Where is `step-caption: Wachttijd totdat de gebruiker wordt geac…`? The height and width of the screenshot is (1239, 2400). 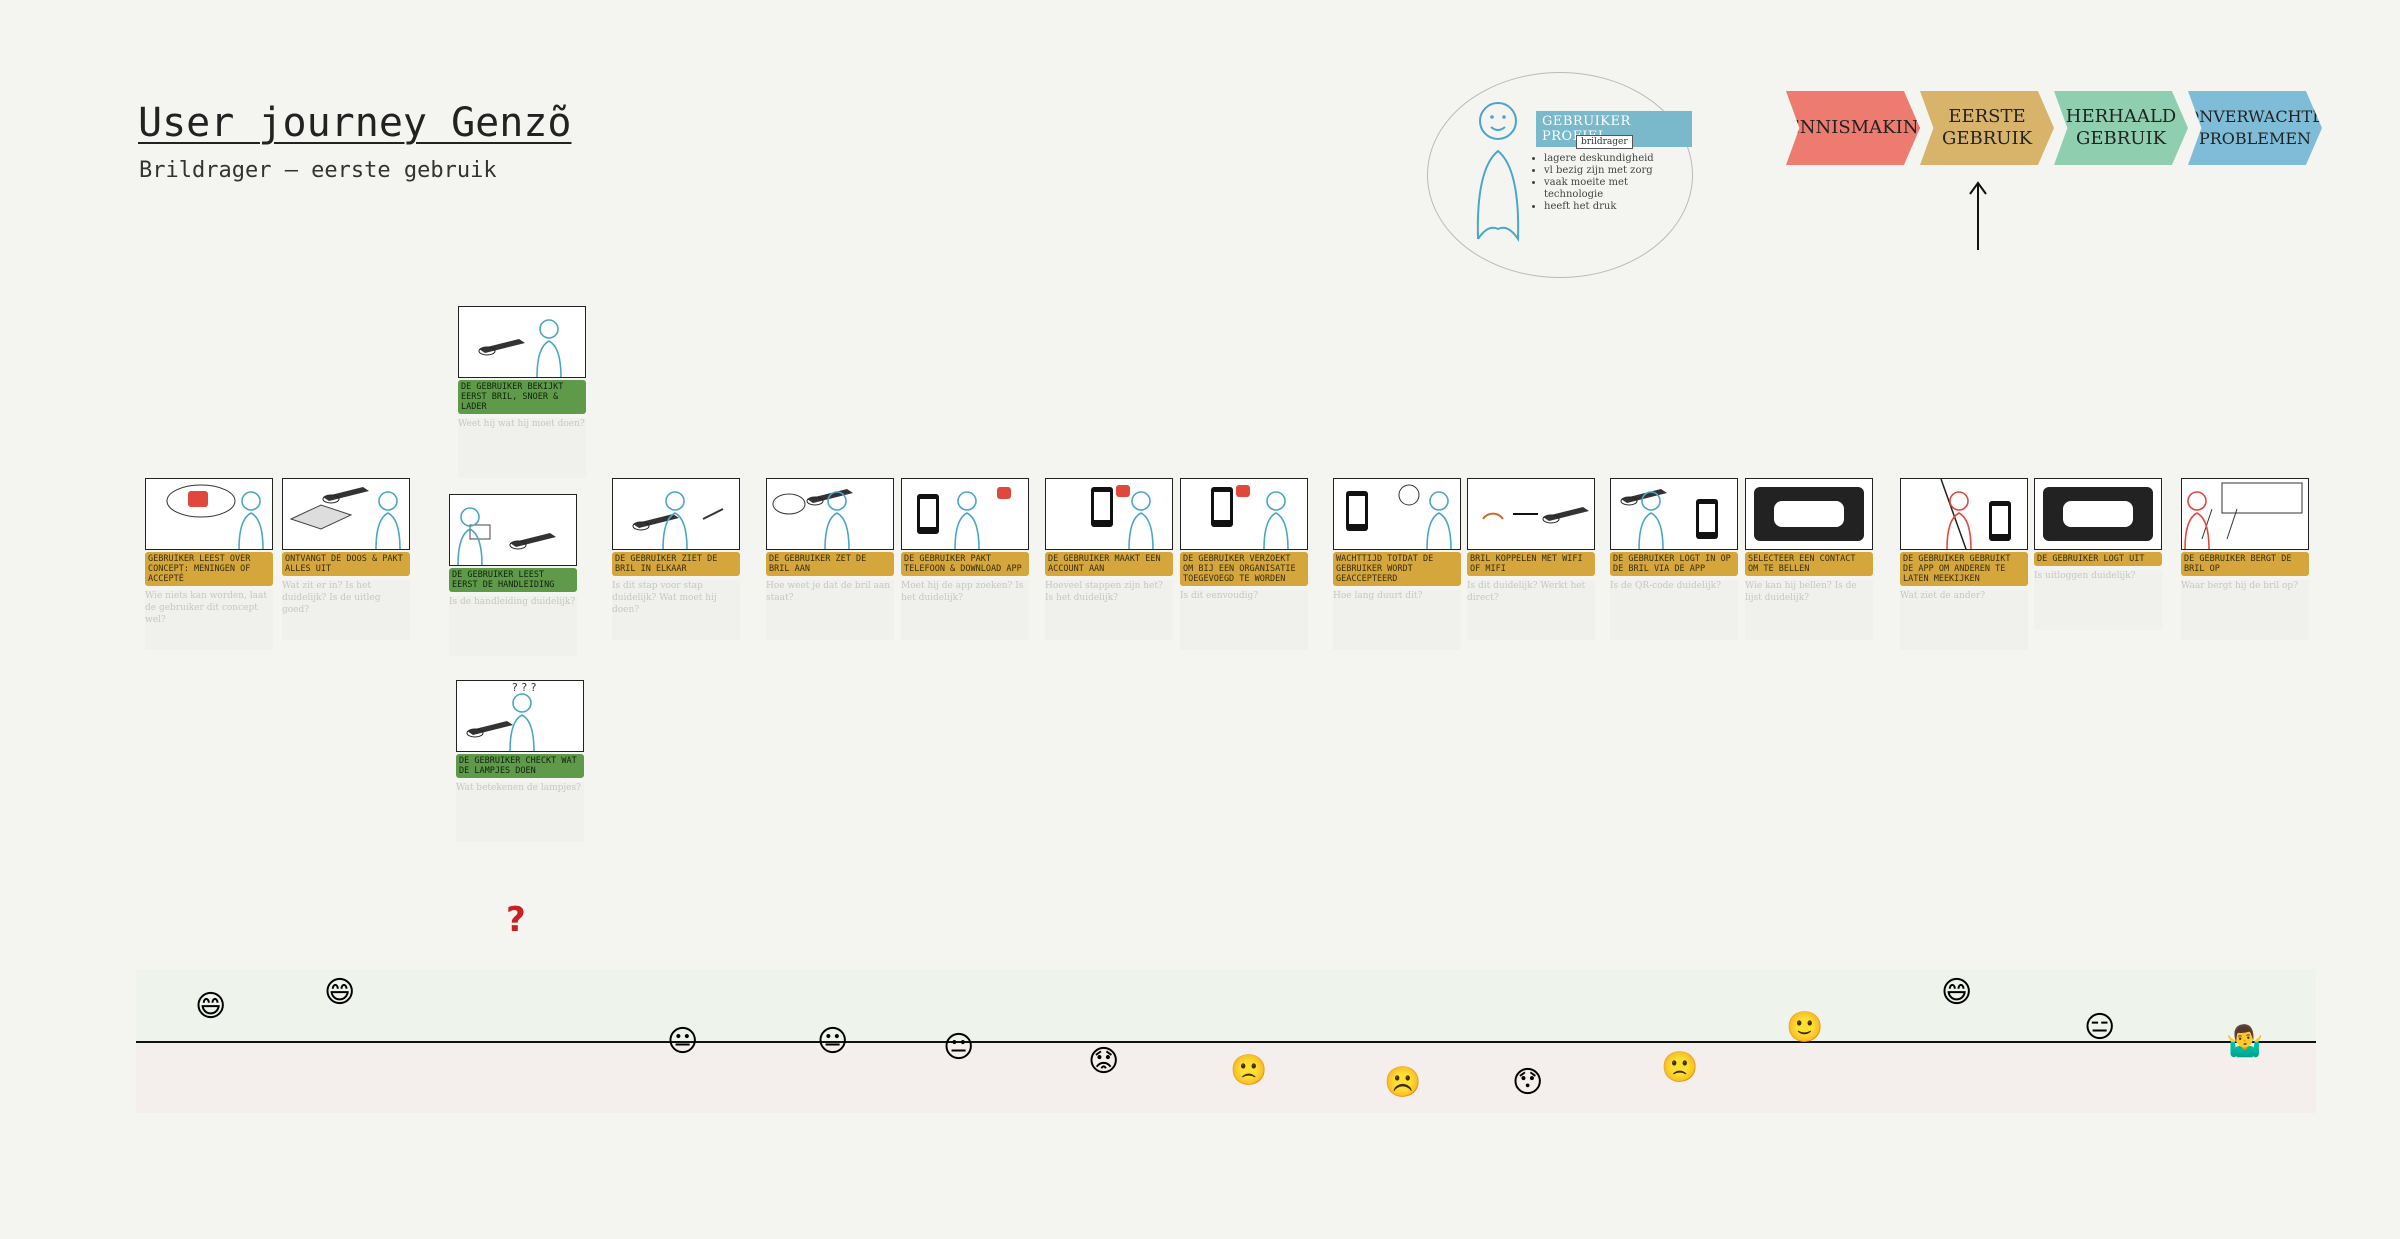
step-caption: Wachttijd totdat de gebruiker wordt geac… is located at coordinates (1397, 569).